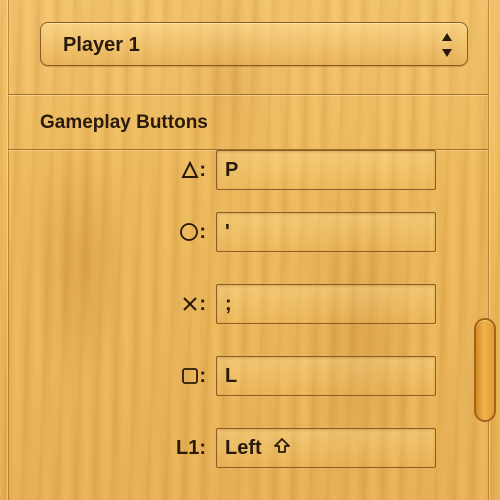  Describe the element at coordinates (227, 232) in the screenshot. I see `key-value: '` at that location.